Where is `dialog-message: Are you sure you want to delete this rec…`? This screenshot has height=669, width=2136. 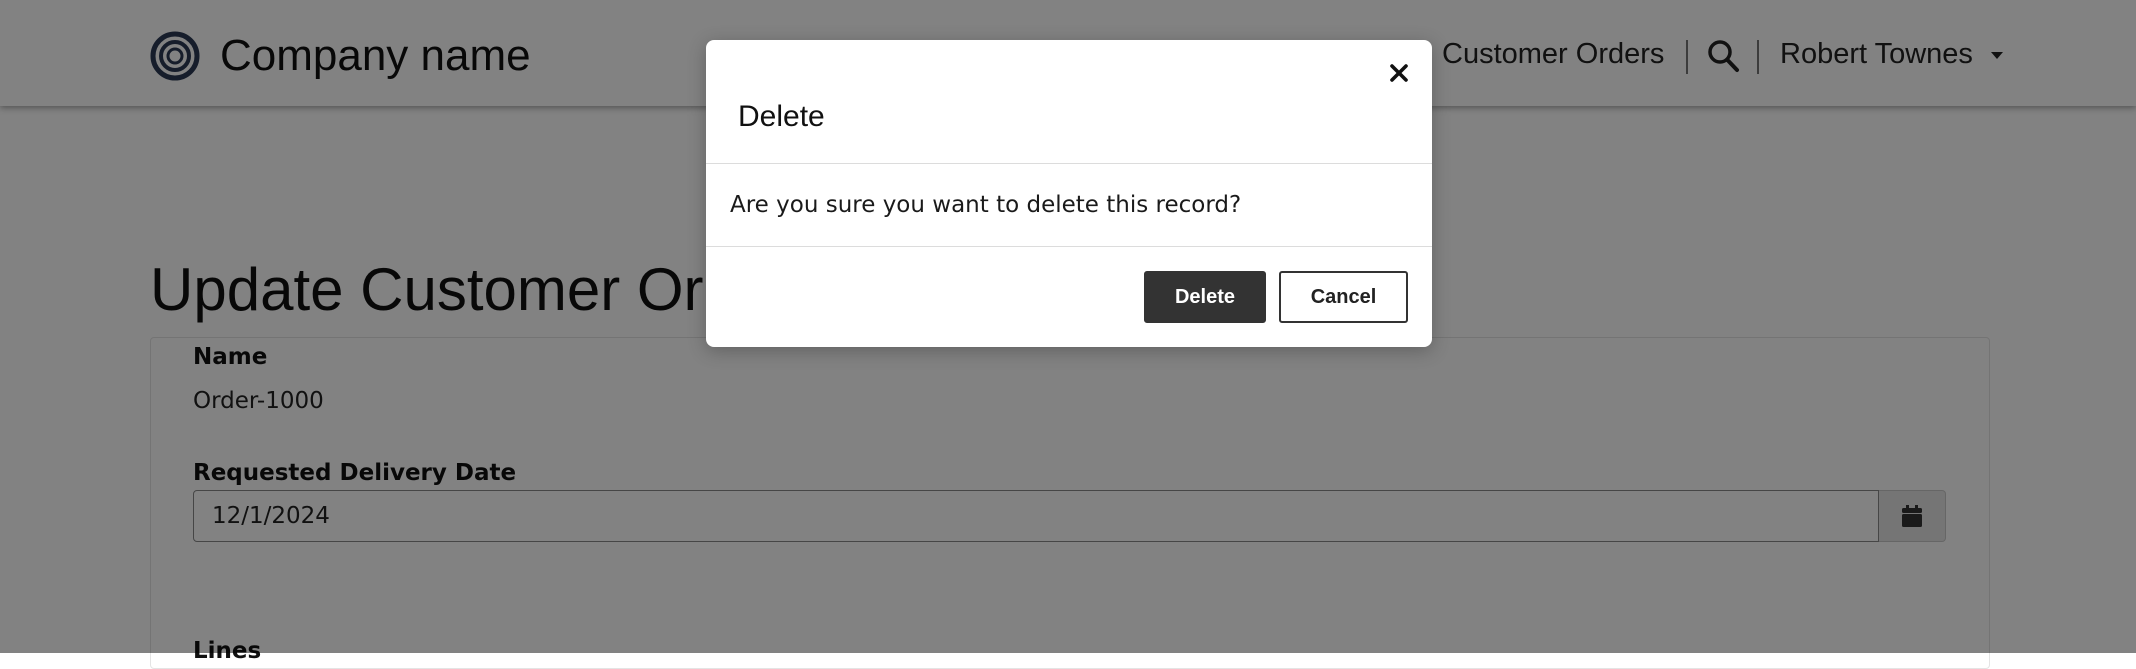 dialog-message: Are you sure you want to delete this rec… is located at coordinates (986, 205).